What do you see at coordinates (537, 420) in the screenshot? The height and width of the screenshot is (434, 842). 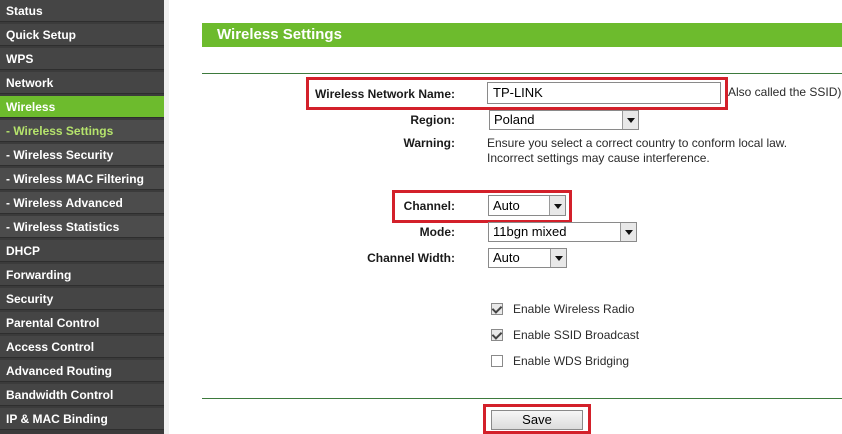 I see `save-button: Save` at bounding box center [537, 420].